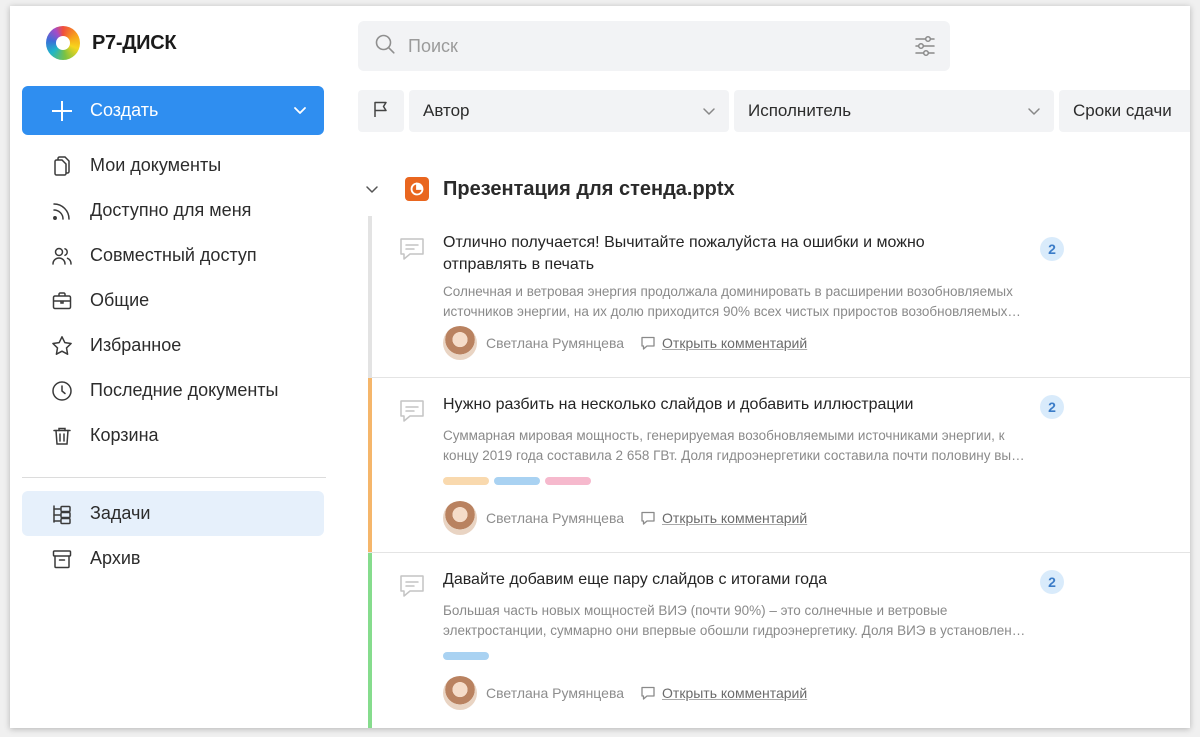 Image resolution: width=1200 pixels, height=737 pixels. Describe the element at coordinates (648, 46) in the screenshot. I see `search-input` at that location.